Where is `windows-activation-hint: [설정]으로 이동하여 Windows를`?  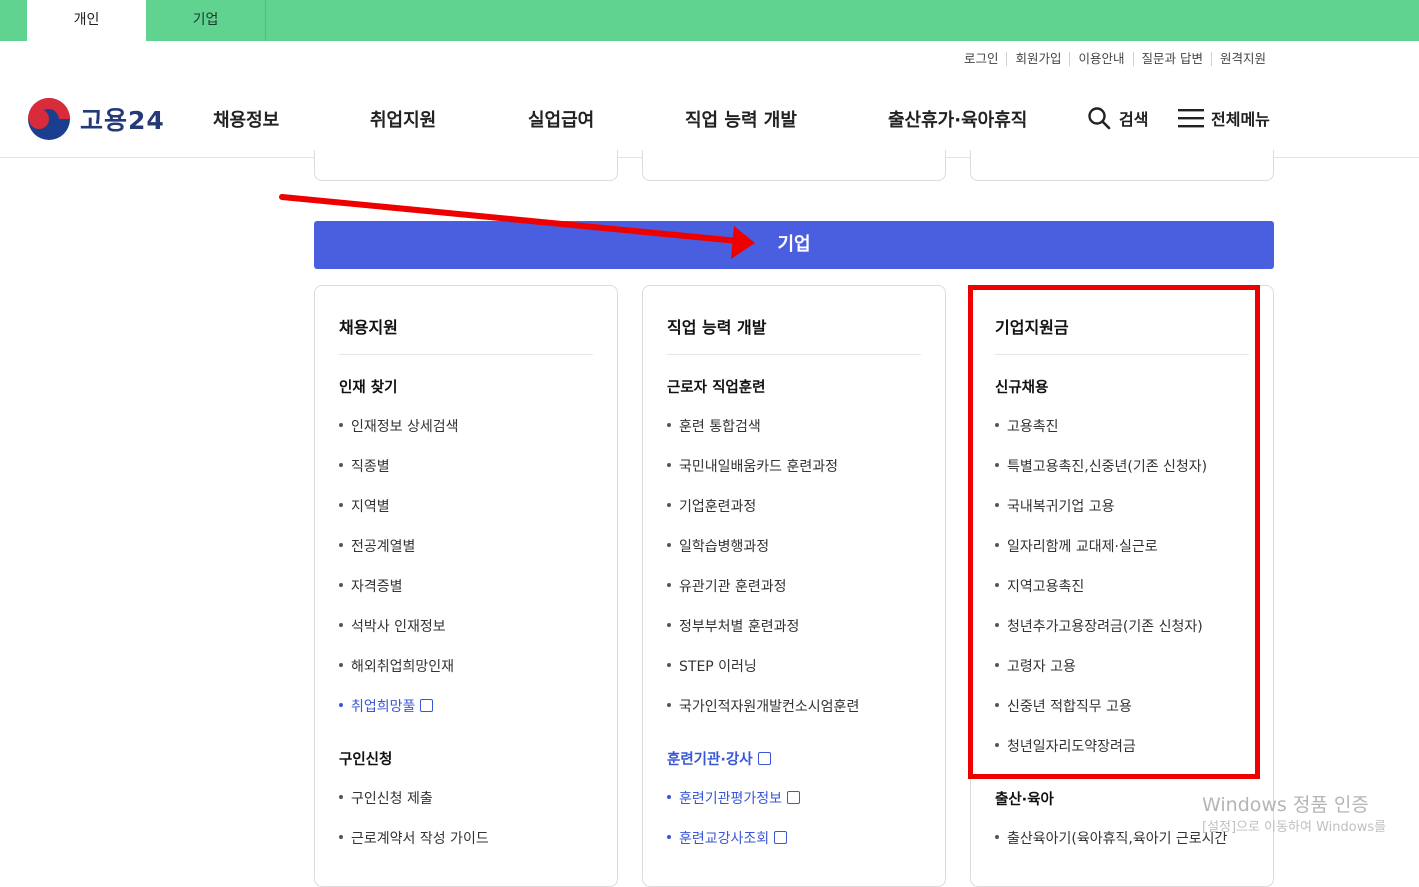
windows-activation-hint: [설정]으로 이동하여 Windows를 is located at coordinates (1294, 827).